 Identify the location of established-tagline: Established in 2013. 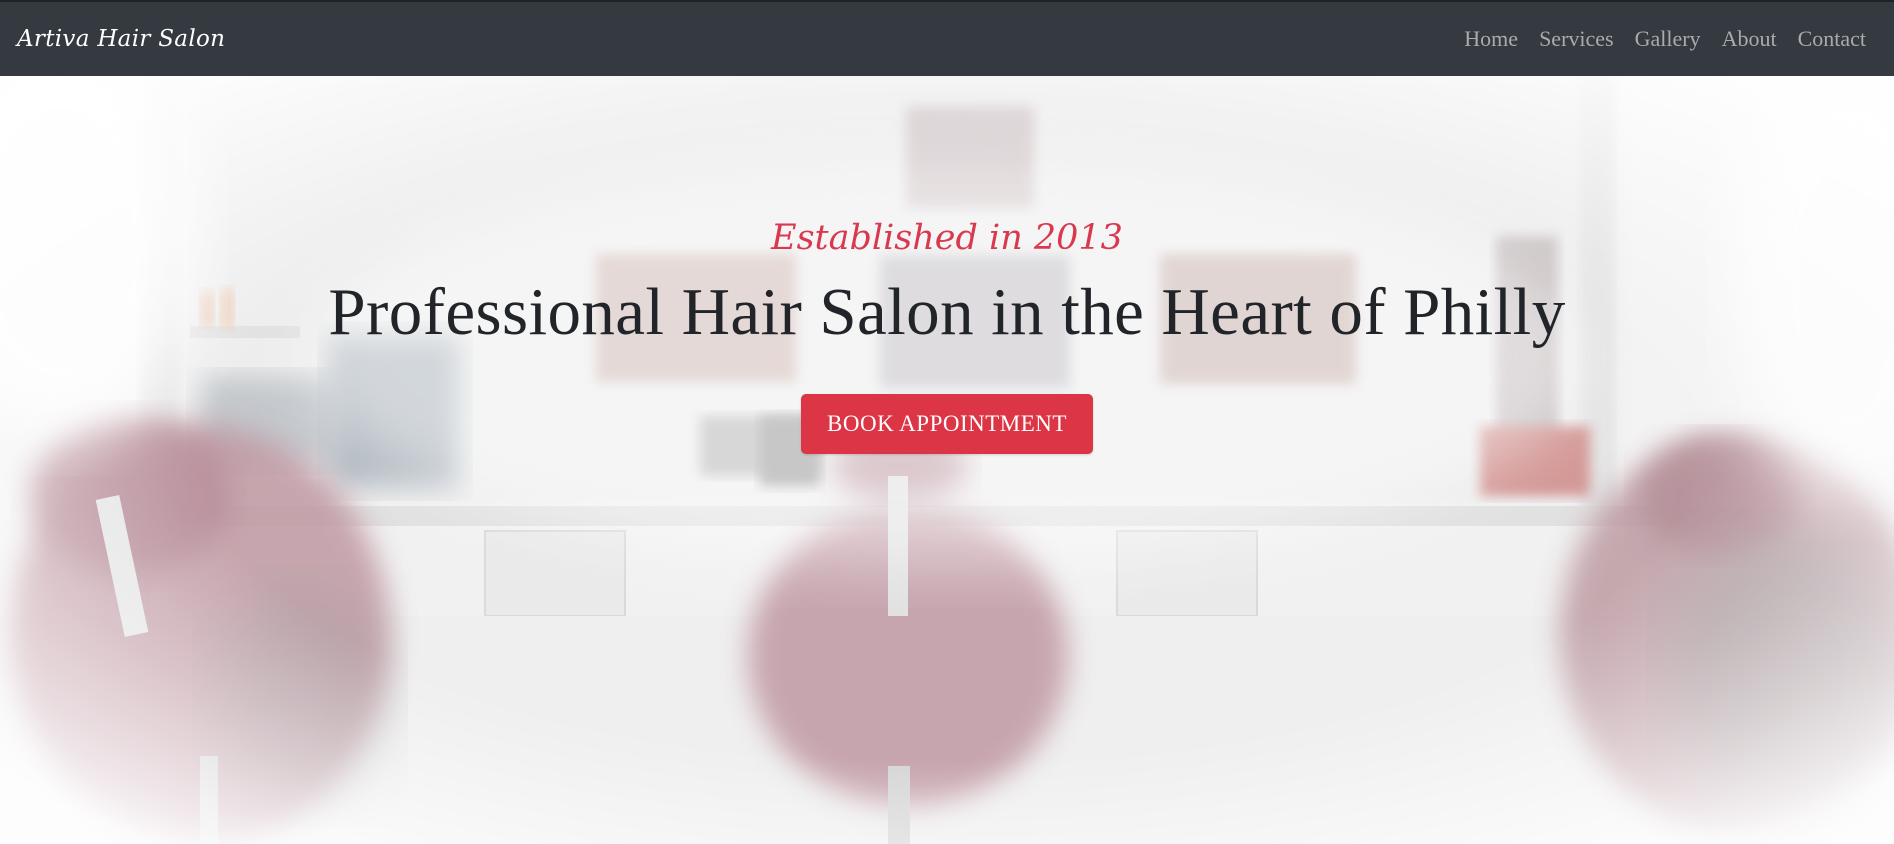
(947, 238).